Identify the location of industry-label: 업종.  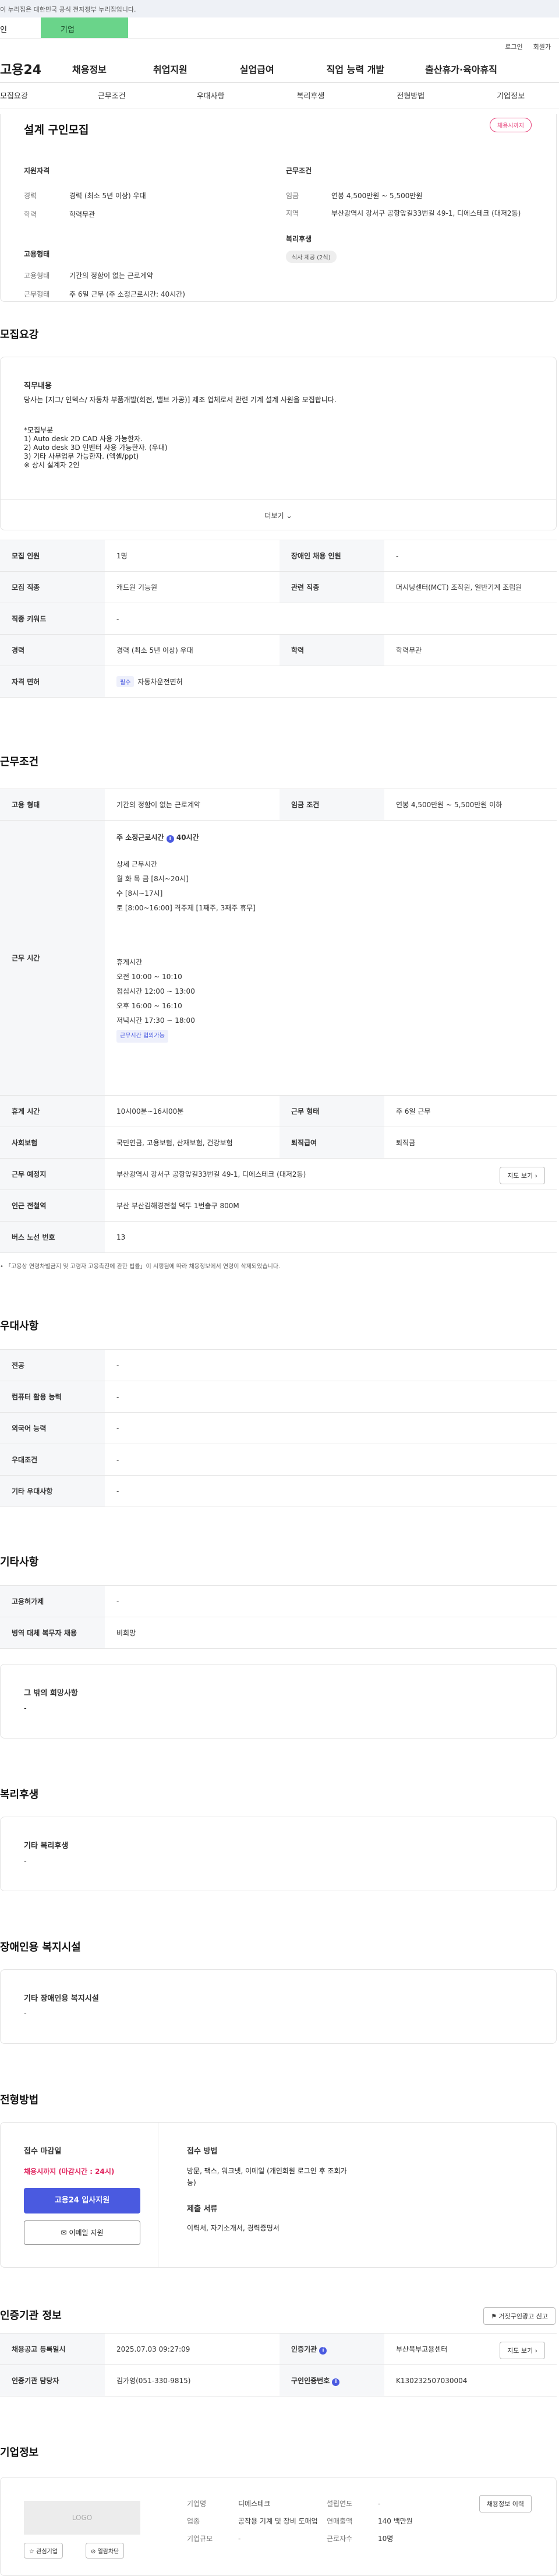
(193, 2521).